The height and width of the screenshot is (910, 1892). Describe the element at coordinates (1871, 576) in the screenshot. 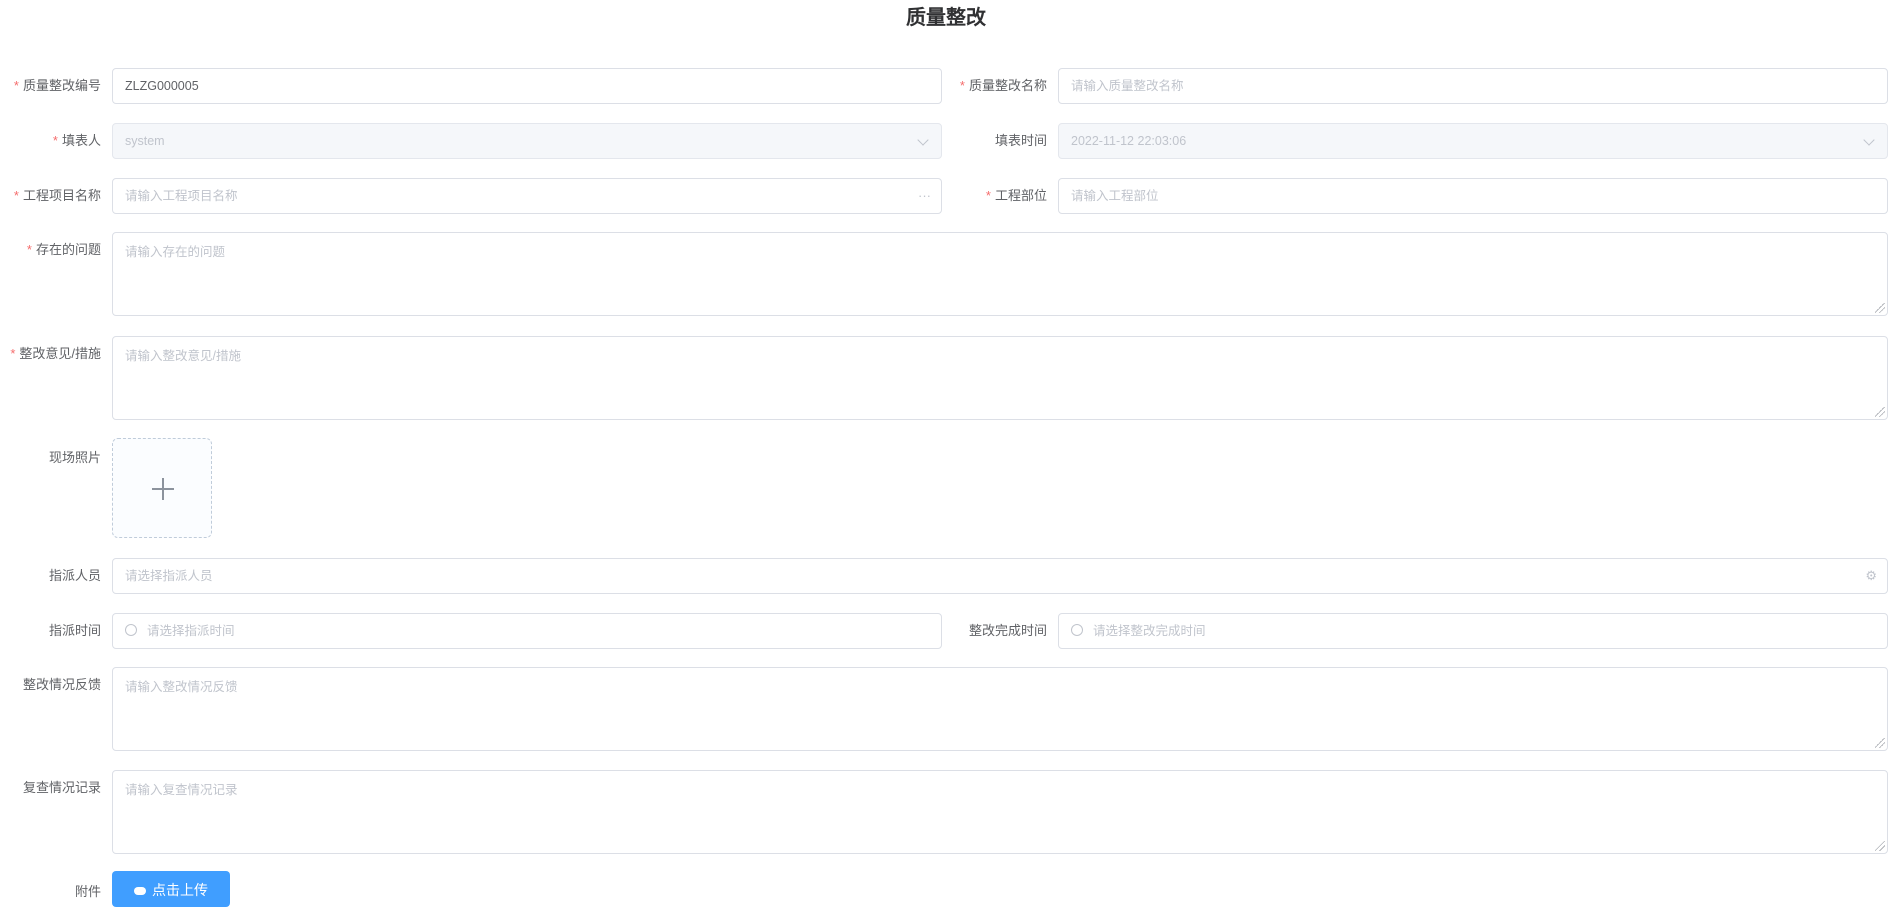

I see `gear-icon: ⚙` at that location.